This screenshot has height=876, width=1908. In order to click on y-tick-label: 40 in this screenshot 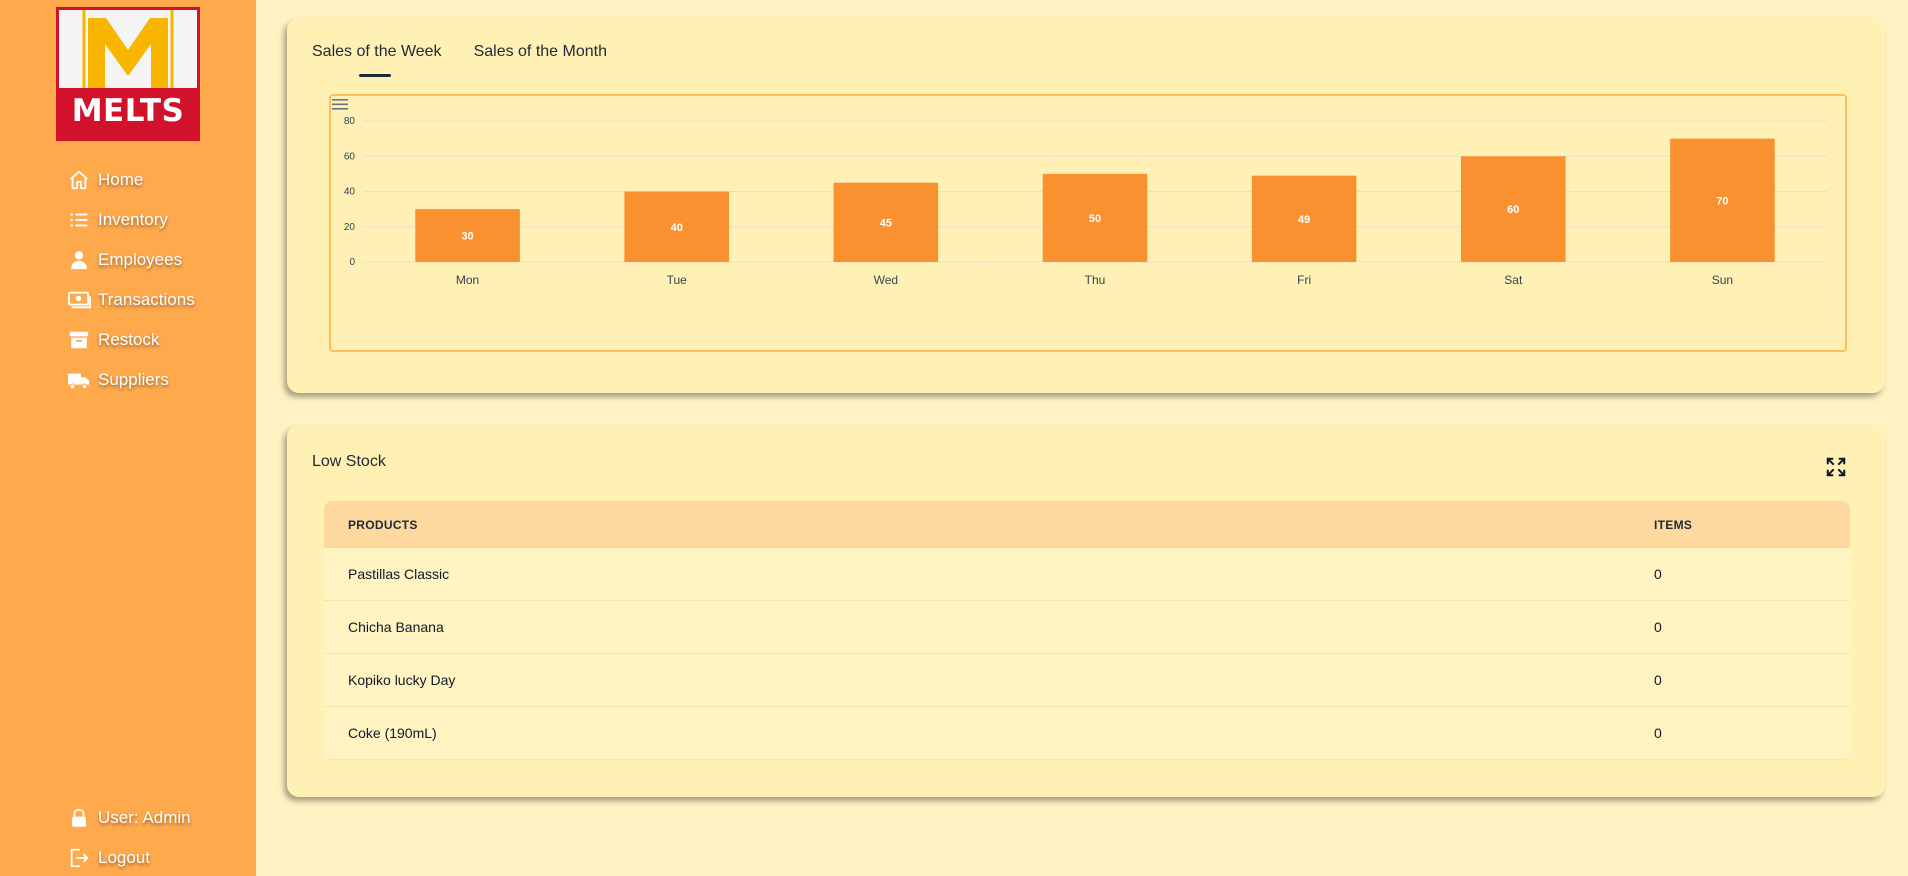, I will do `click(350, 192)`.